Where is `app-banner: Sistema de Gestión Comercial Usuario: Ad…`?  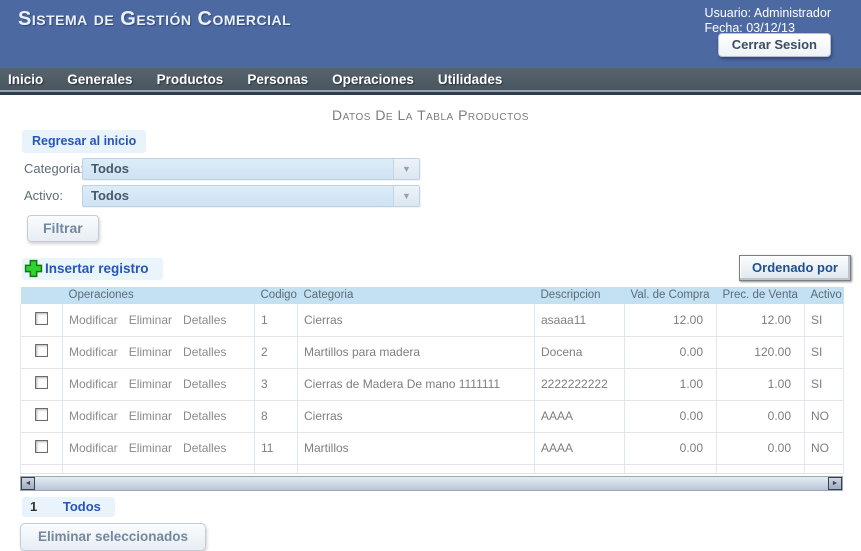 app-banner: Sistema de Gestión Comercial Usuario: Ad… is located at coordinates (430, 34).